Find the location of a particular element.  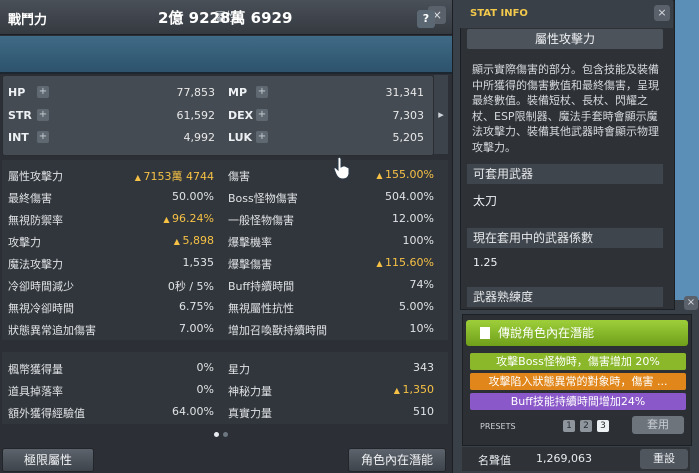

hyper-stat-button: 極限屬性 is located at coordinates (48, 460).